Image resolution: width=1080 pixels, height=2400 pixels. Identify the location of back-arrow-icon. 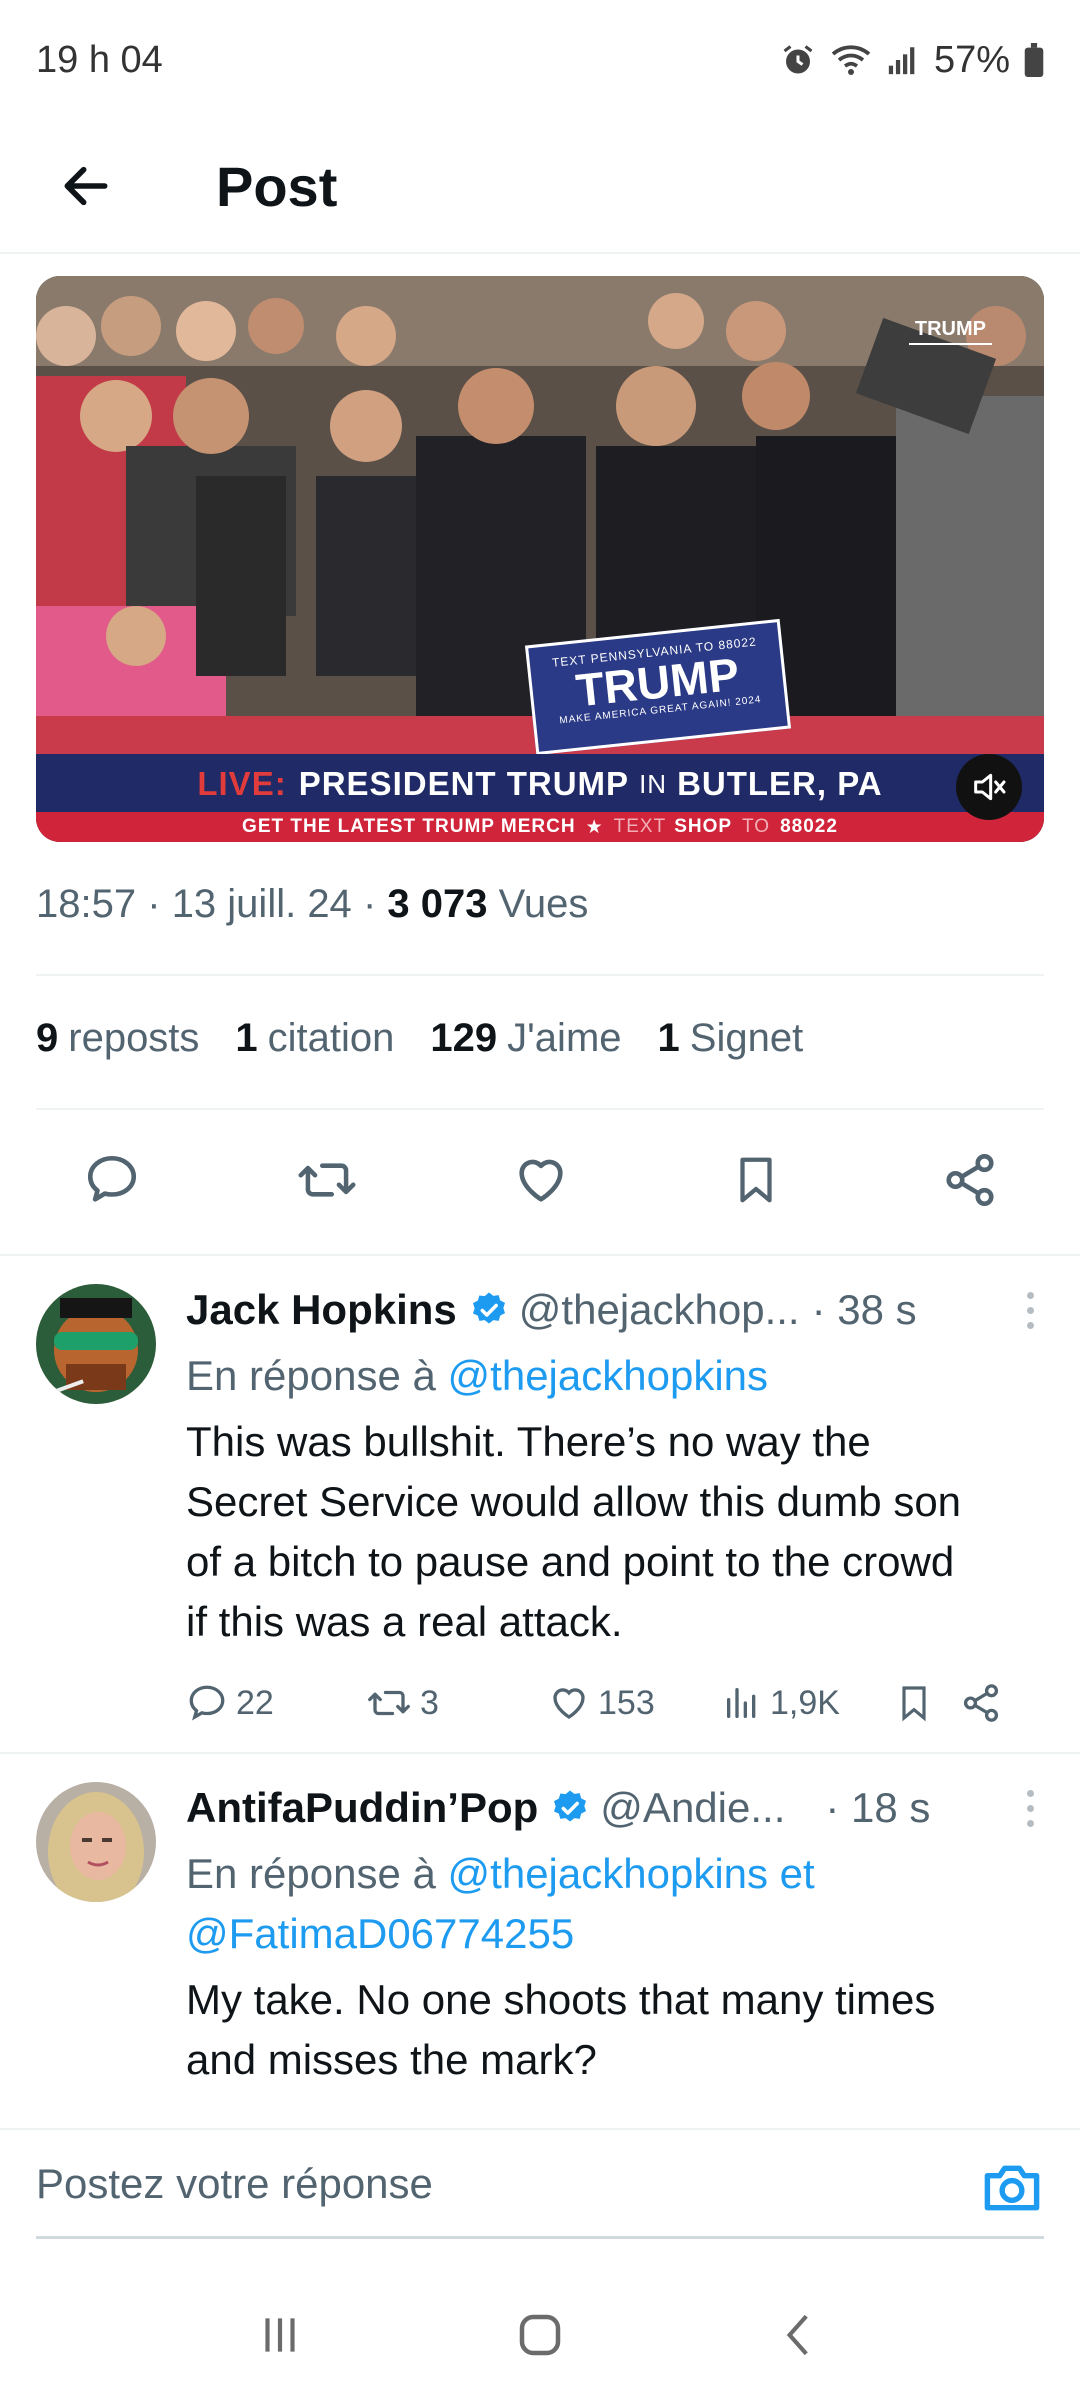
(86, 186).